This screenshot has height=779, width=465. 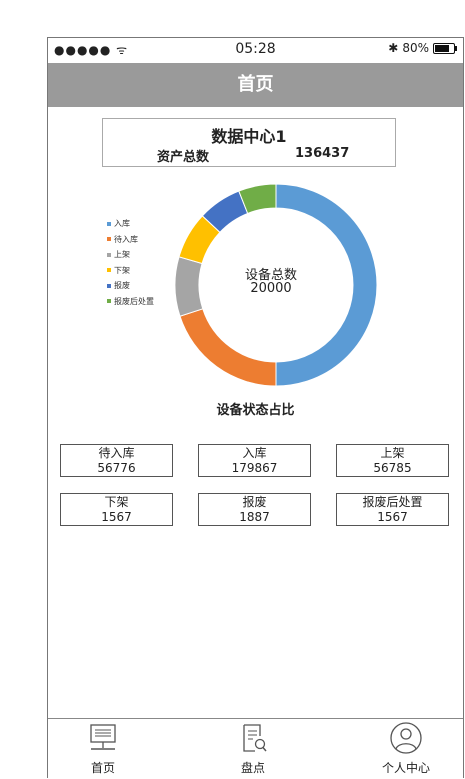 What do you see at coordinates (405, 768) in the screenshot?
I see `tab-label: 个人中心` at bounding box center [405, 768].